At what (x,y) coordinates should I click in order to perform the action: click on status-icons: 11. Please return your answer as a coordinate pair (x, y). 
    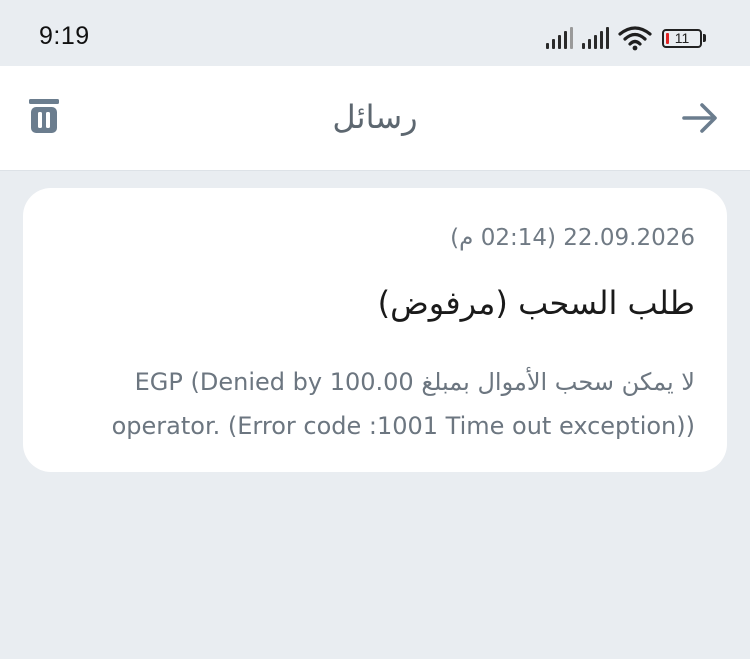
    Looking at the image, I should click on (626, 38).